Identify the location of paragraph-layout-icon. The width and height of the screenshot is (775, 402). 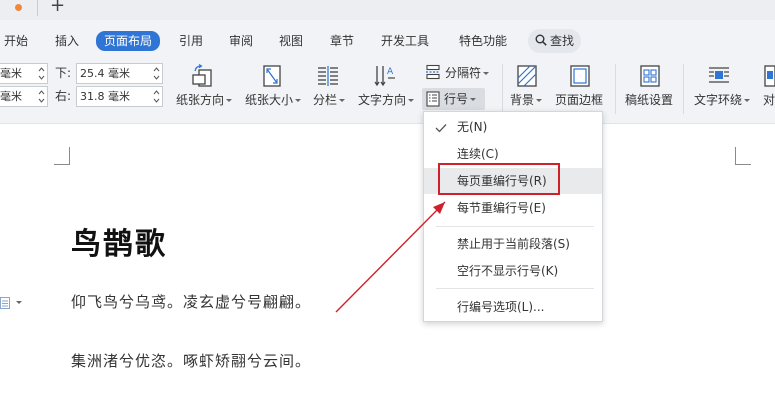
(5, 303).